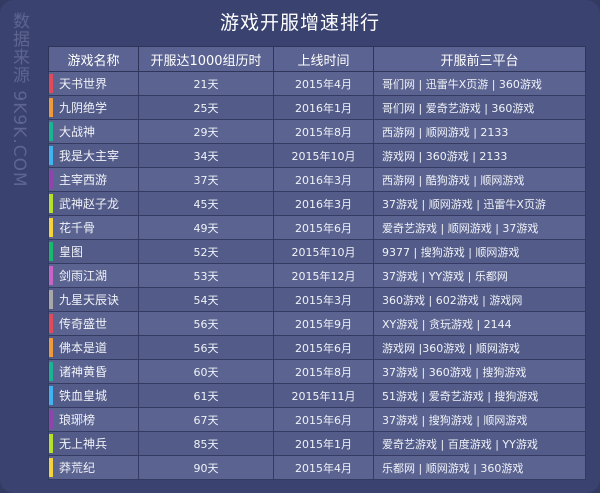 The width and height of the screenshot is (600, 493). What do you see at coordinates (206, 107) in the screenshot?
I see `days-cell: 25天` at bounding box center [206, 107].